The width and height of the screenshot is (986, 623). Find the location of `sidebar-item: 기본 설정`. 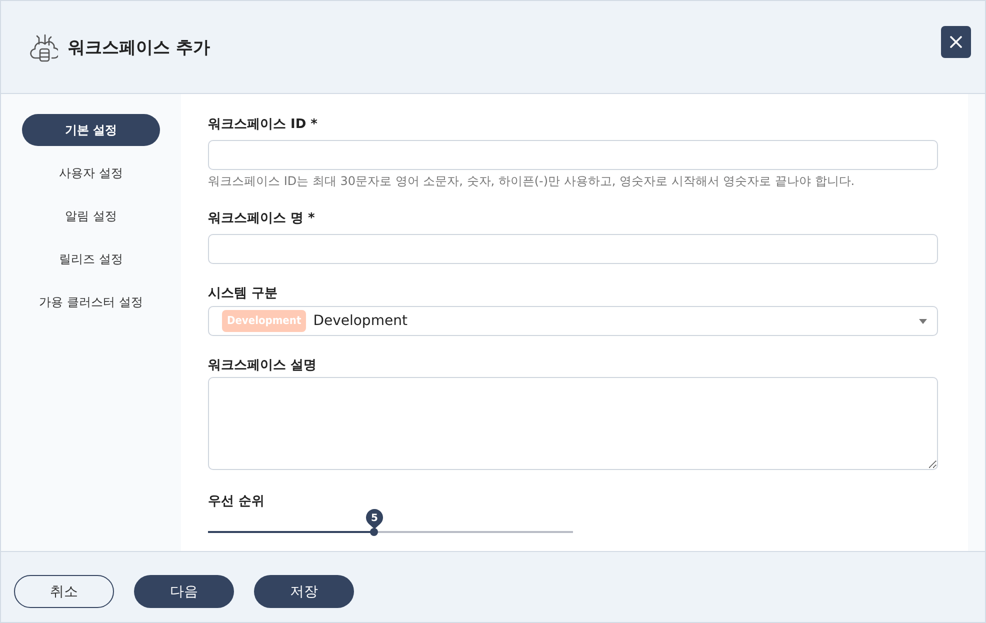

sidebar-item: 기본 설정 is located at coordinates (91, 130).